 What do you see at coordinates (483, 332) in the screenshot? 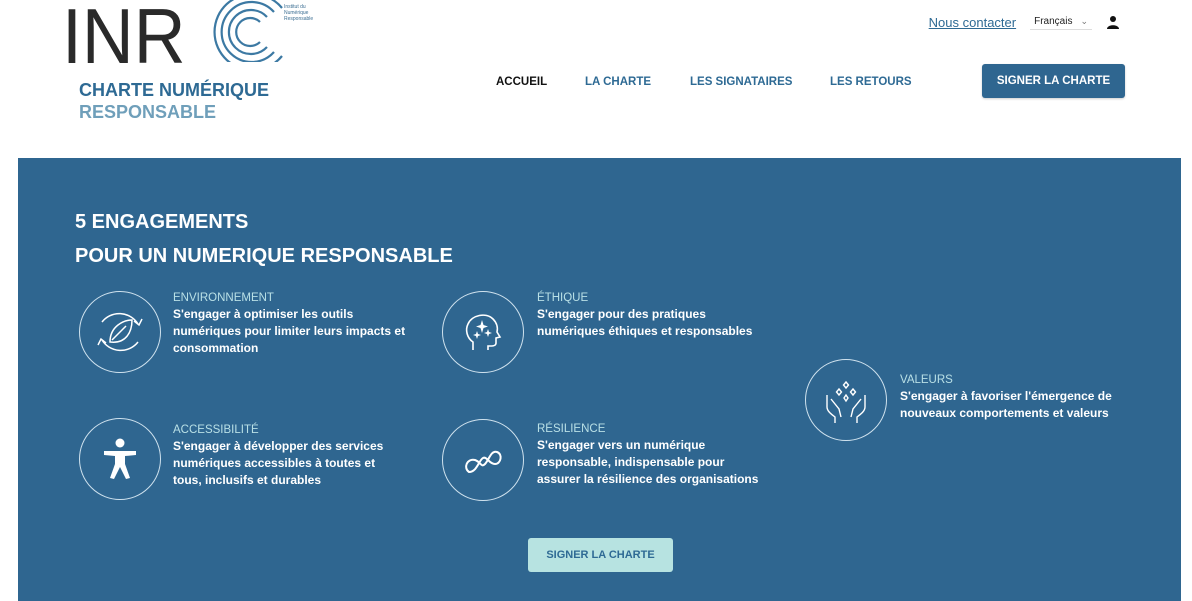
I see `head-sparkle-icon` at bounding box center [483, 332].